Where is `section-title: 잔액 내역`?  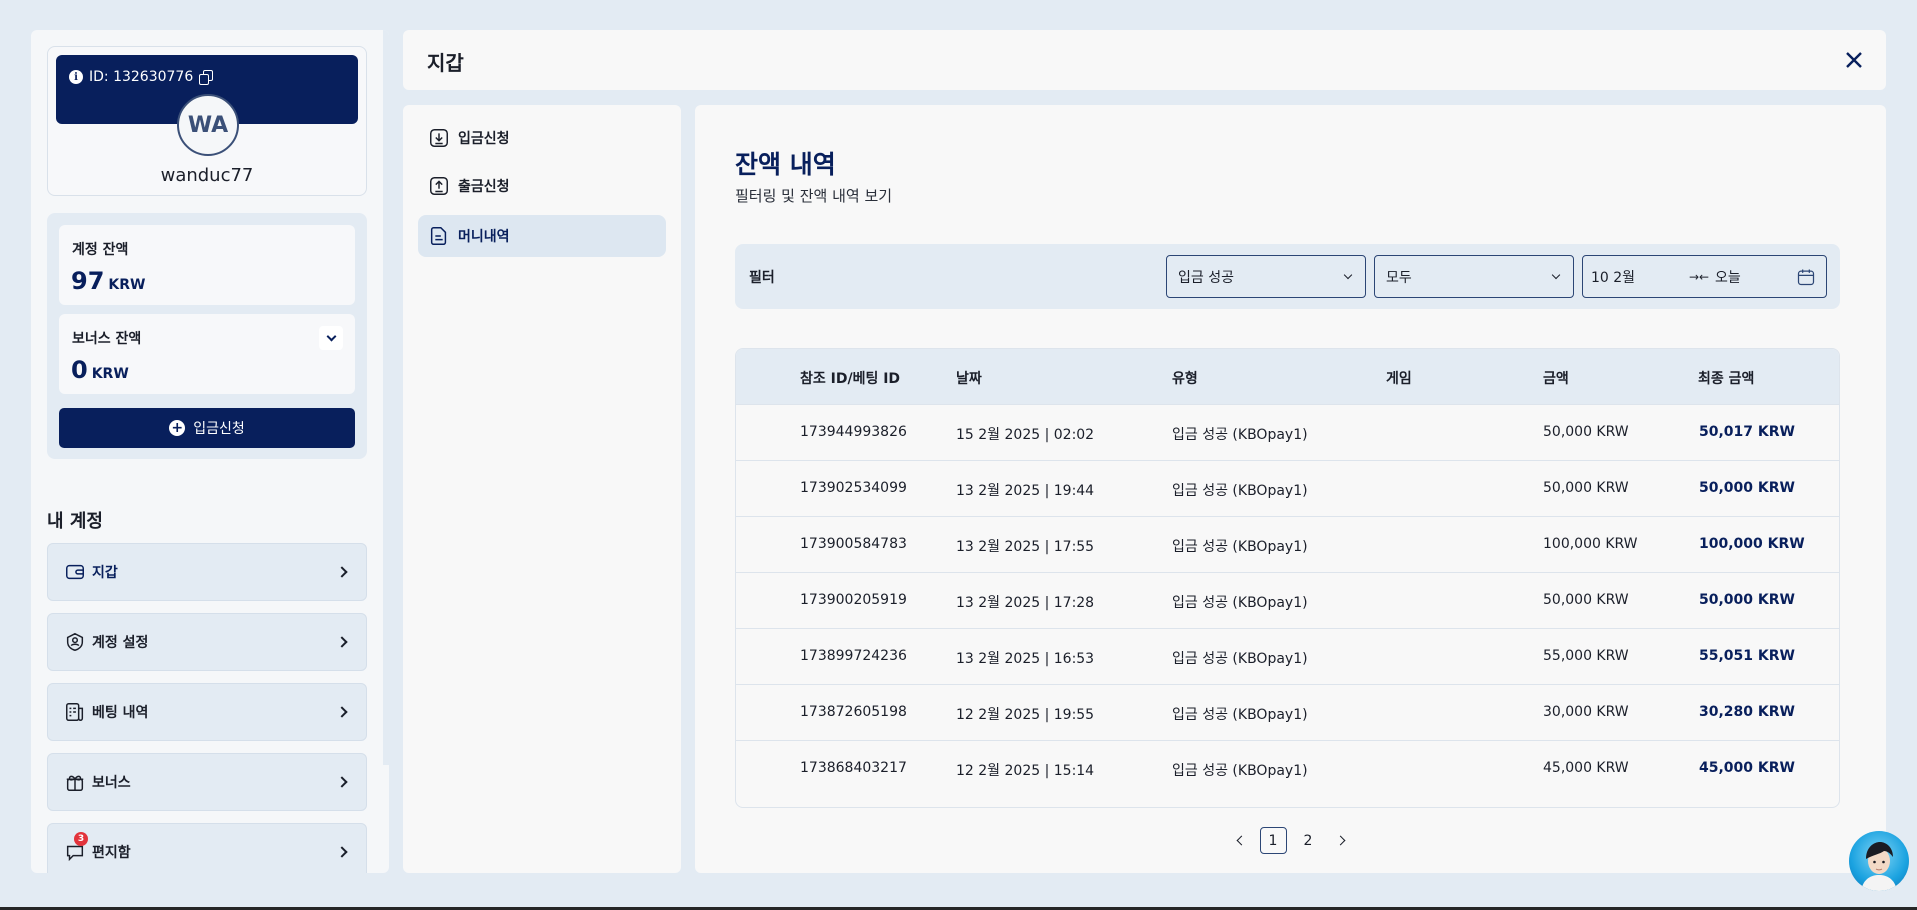 section-title: 잔액 내역 is located at coordinates (785, 164).